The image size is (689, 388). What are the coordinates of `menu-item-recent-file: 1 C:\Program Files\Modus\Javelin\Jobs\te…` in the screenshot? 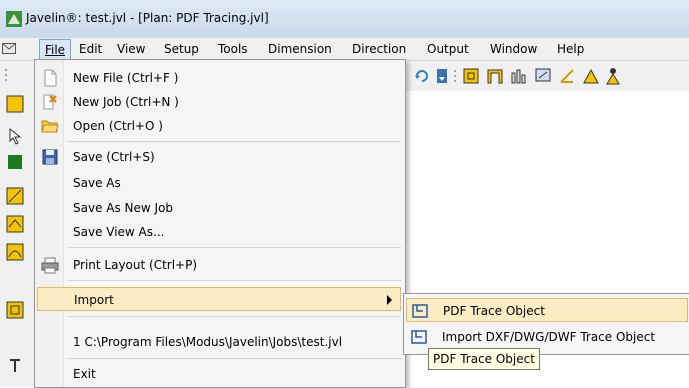 It's located at (219, 342).